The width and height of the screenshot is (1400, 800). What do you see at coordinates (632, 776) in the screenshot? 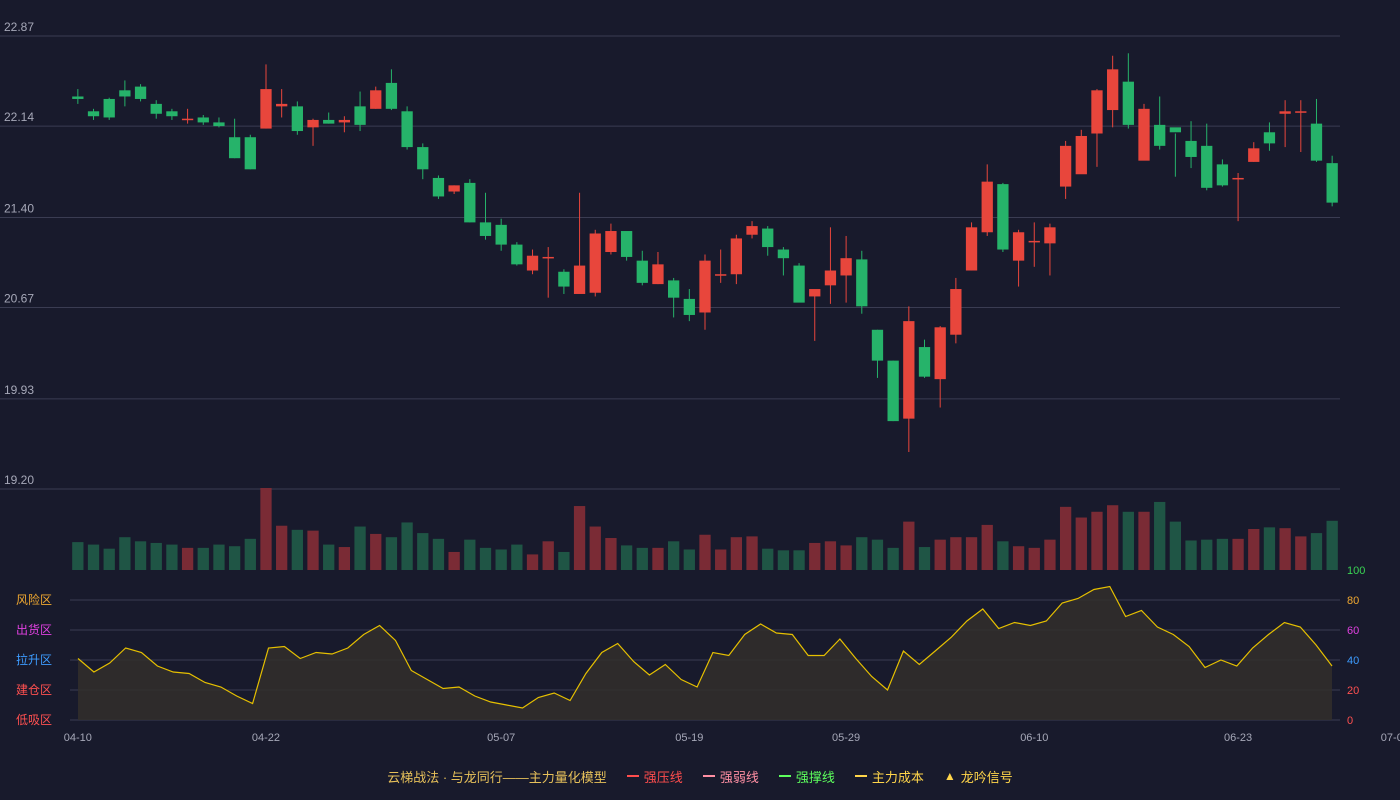
I see `legend-swatch-strong-resistance` at bounding box center [632, 776].